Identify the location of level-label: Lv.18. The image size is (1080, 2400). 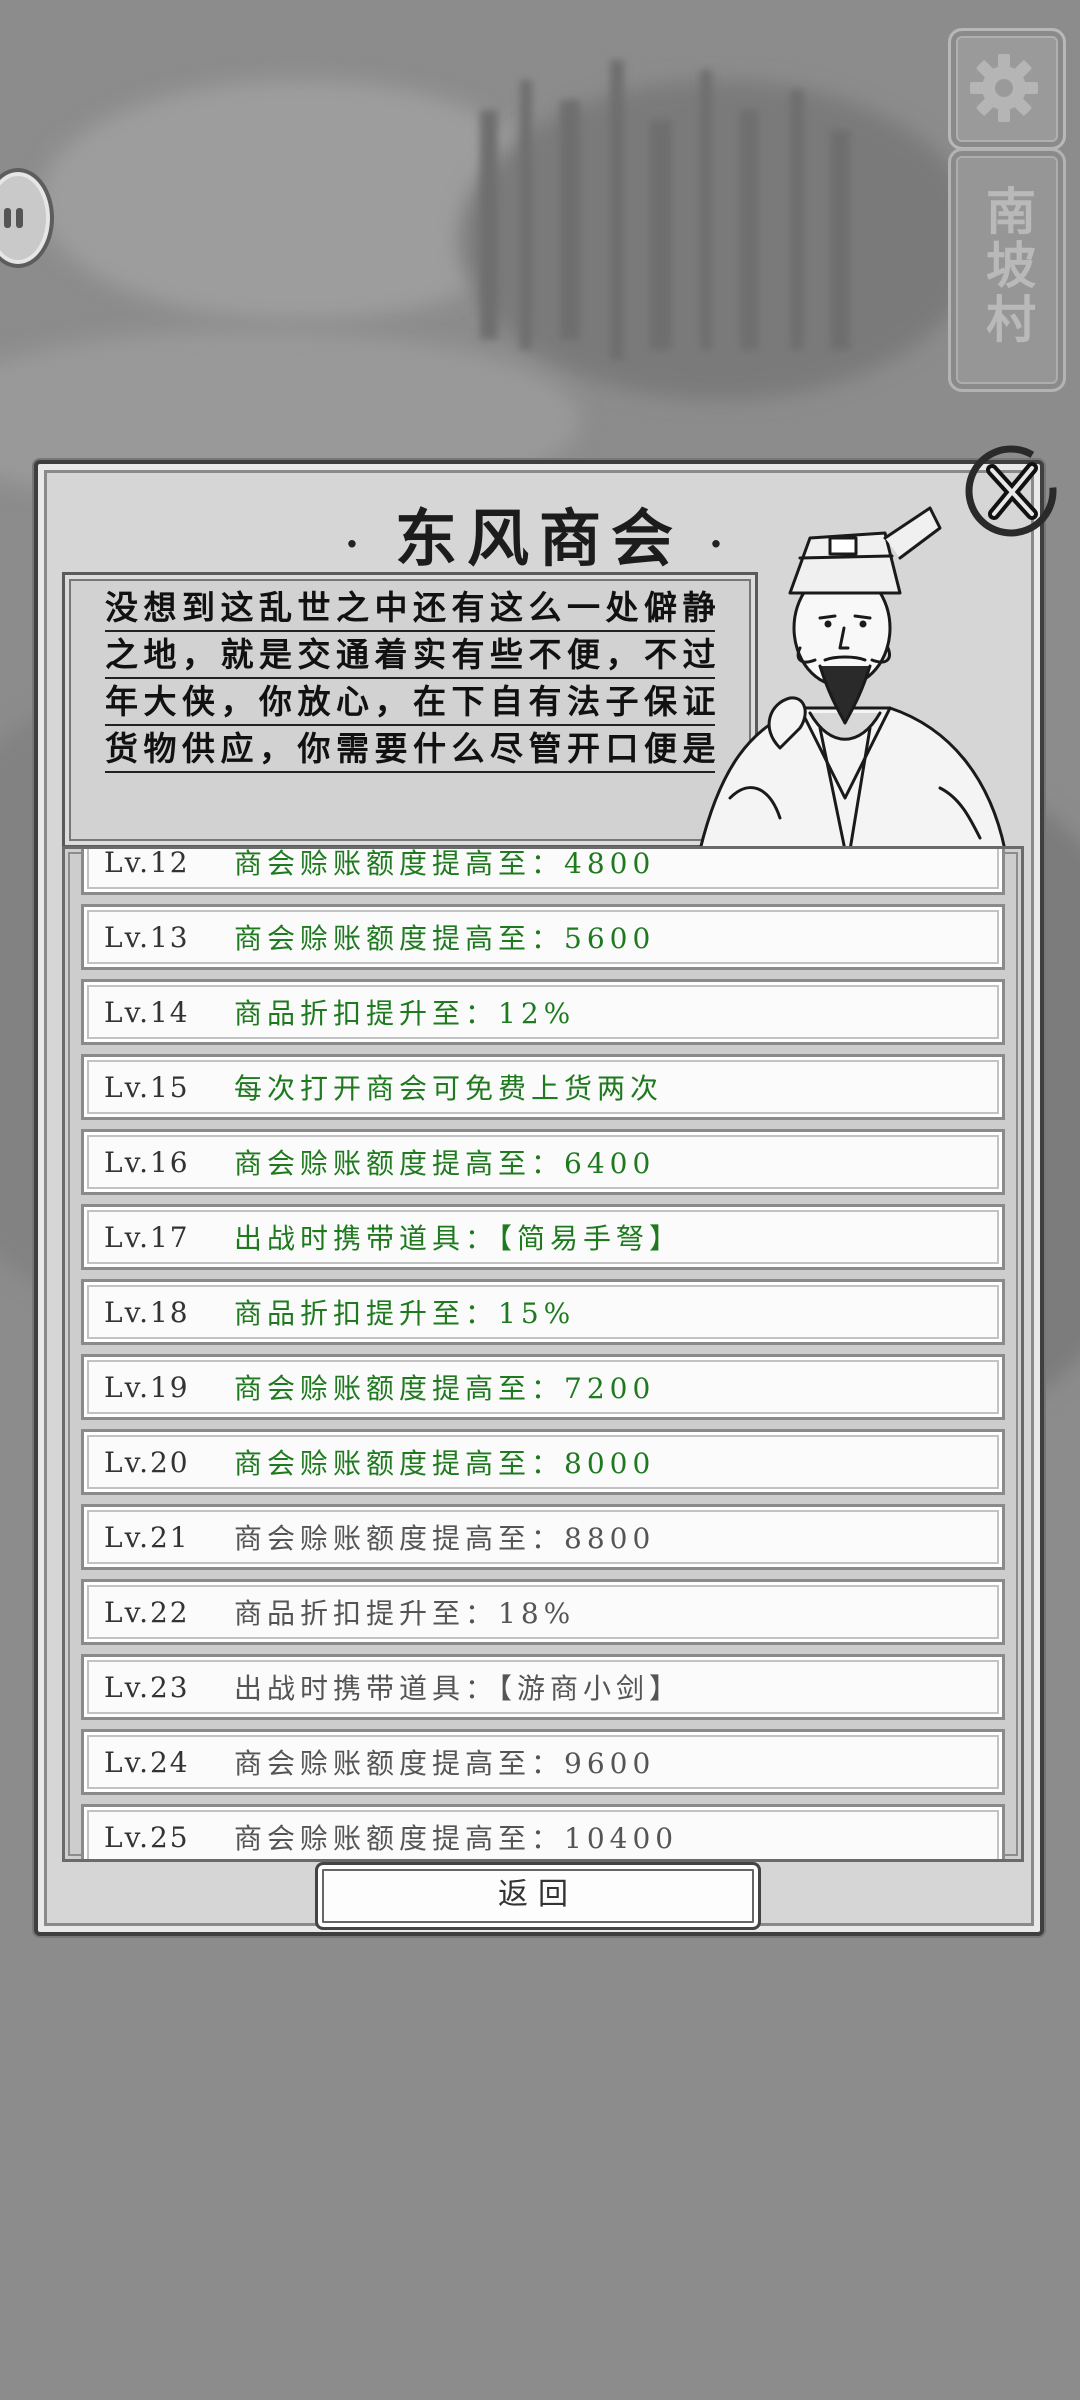
(147, 1312).